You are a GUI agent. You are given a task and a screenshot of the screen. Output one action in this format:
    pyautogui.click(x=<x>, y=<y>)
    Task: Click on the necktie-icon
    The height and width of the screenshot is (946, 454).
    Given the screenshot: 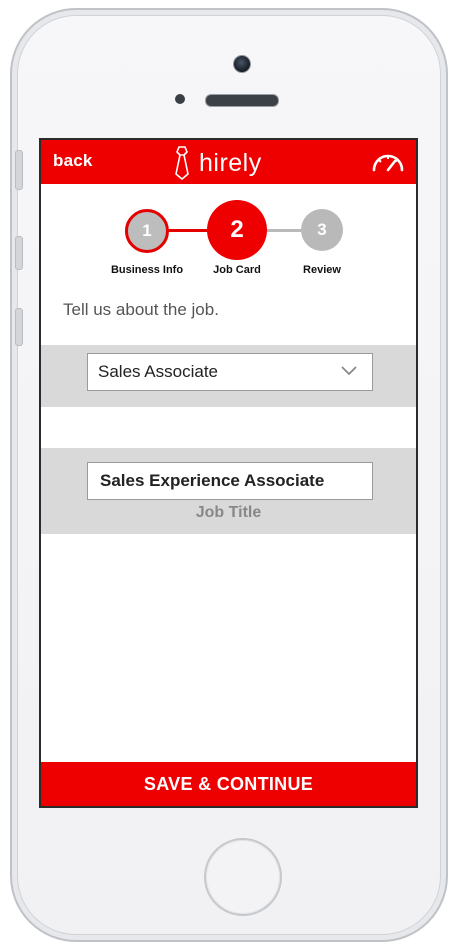 What is the action you would take?
    pyautogui.click(x=182, y=163)
    